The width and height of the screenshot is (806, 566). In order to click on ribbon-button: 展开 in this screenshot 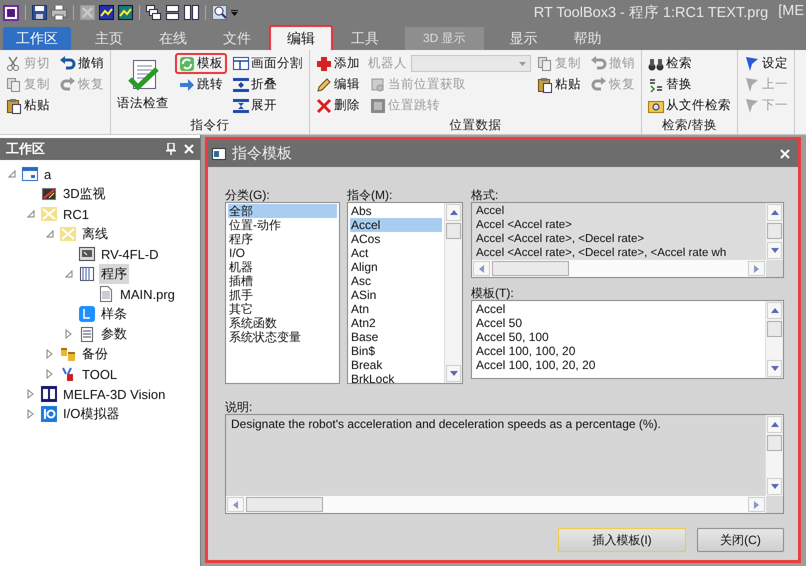, I will do `click(268, 105)`.